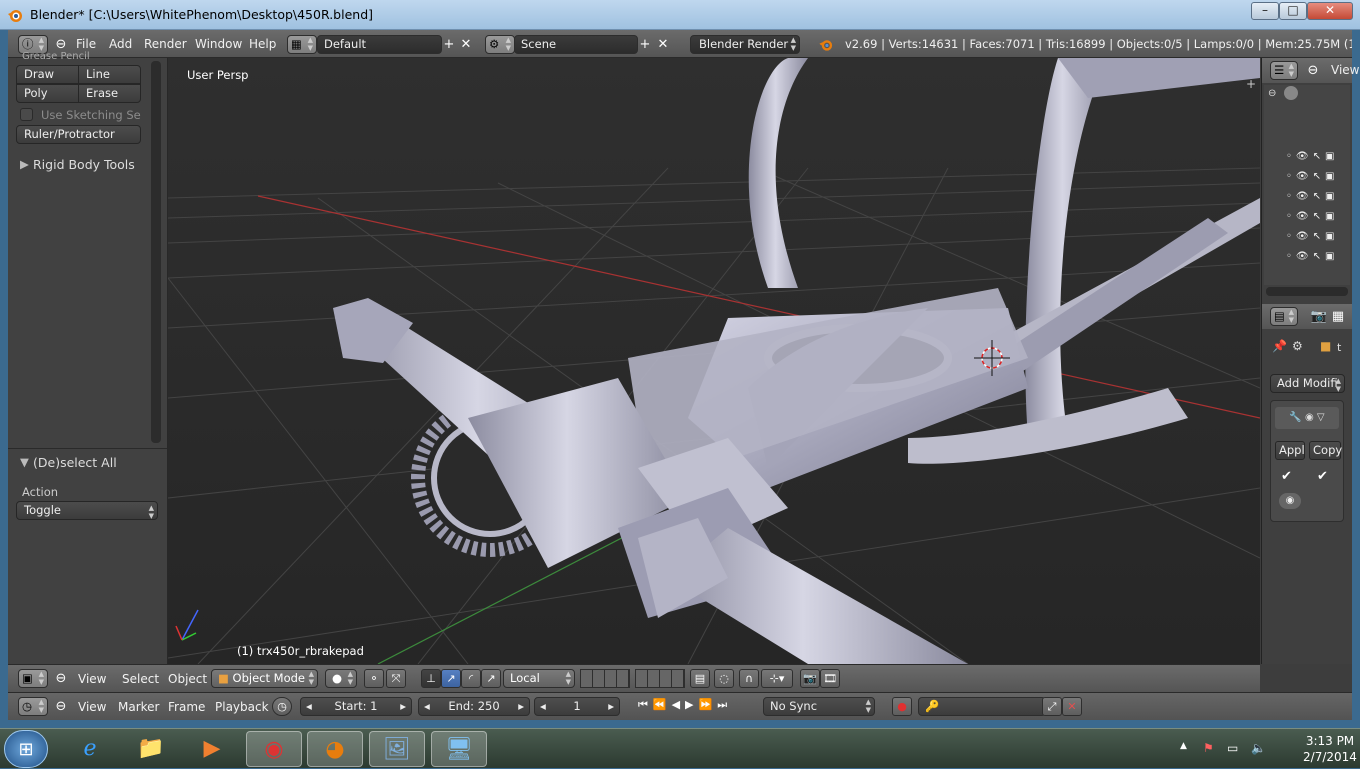 The image size is (1360, 769). Describe the element at coordinates (700, 678) in the screenshot. I see `layer-lock-icon: ▤` at that location.